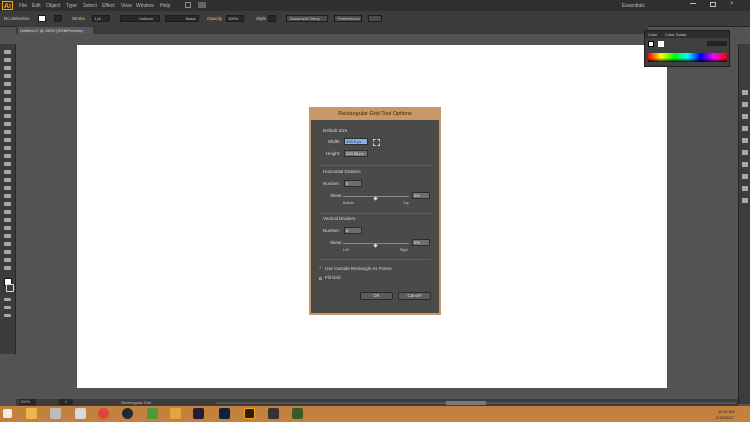 Image resolution: width=750 pixels, height=422 pixels. What do you see at coordinates (7, 132) in the screenshot?
I see `blob-brush-tool-icon` at bounding box center [7, 132].